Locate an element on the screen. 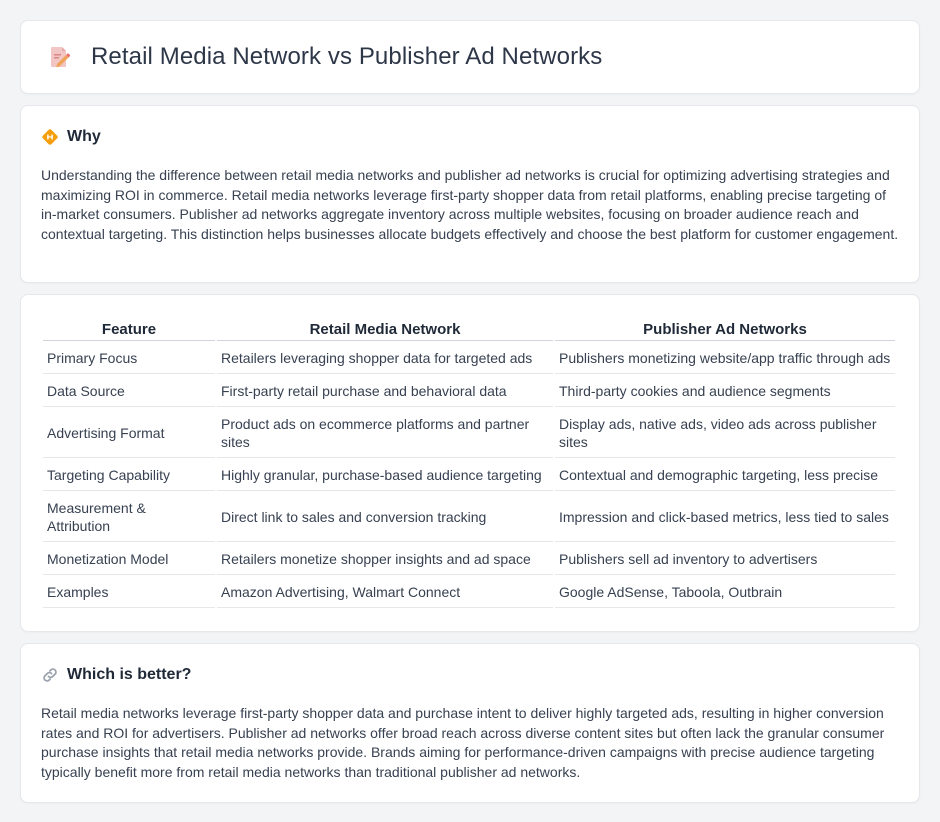 This screenshot has height=822, width=940. feature-cell: Examples is located at coordinates (129, 592).